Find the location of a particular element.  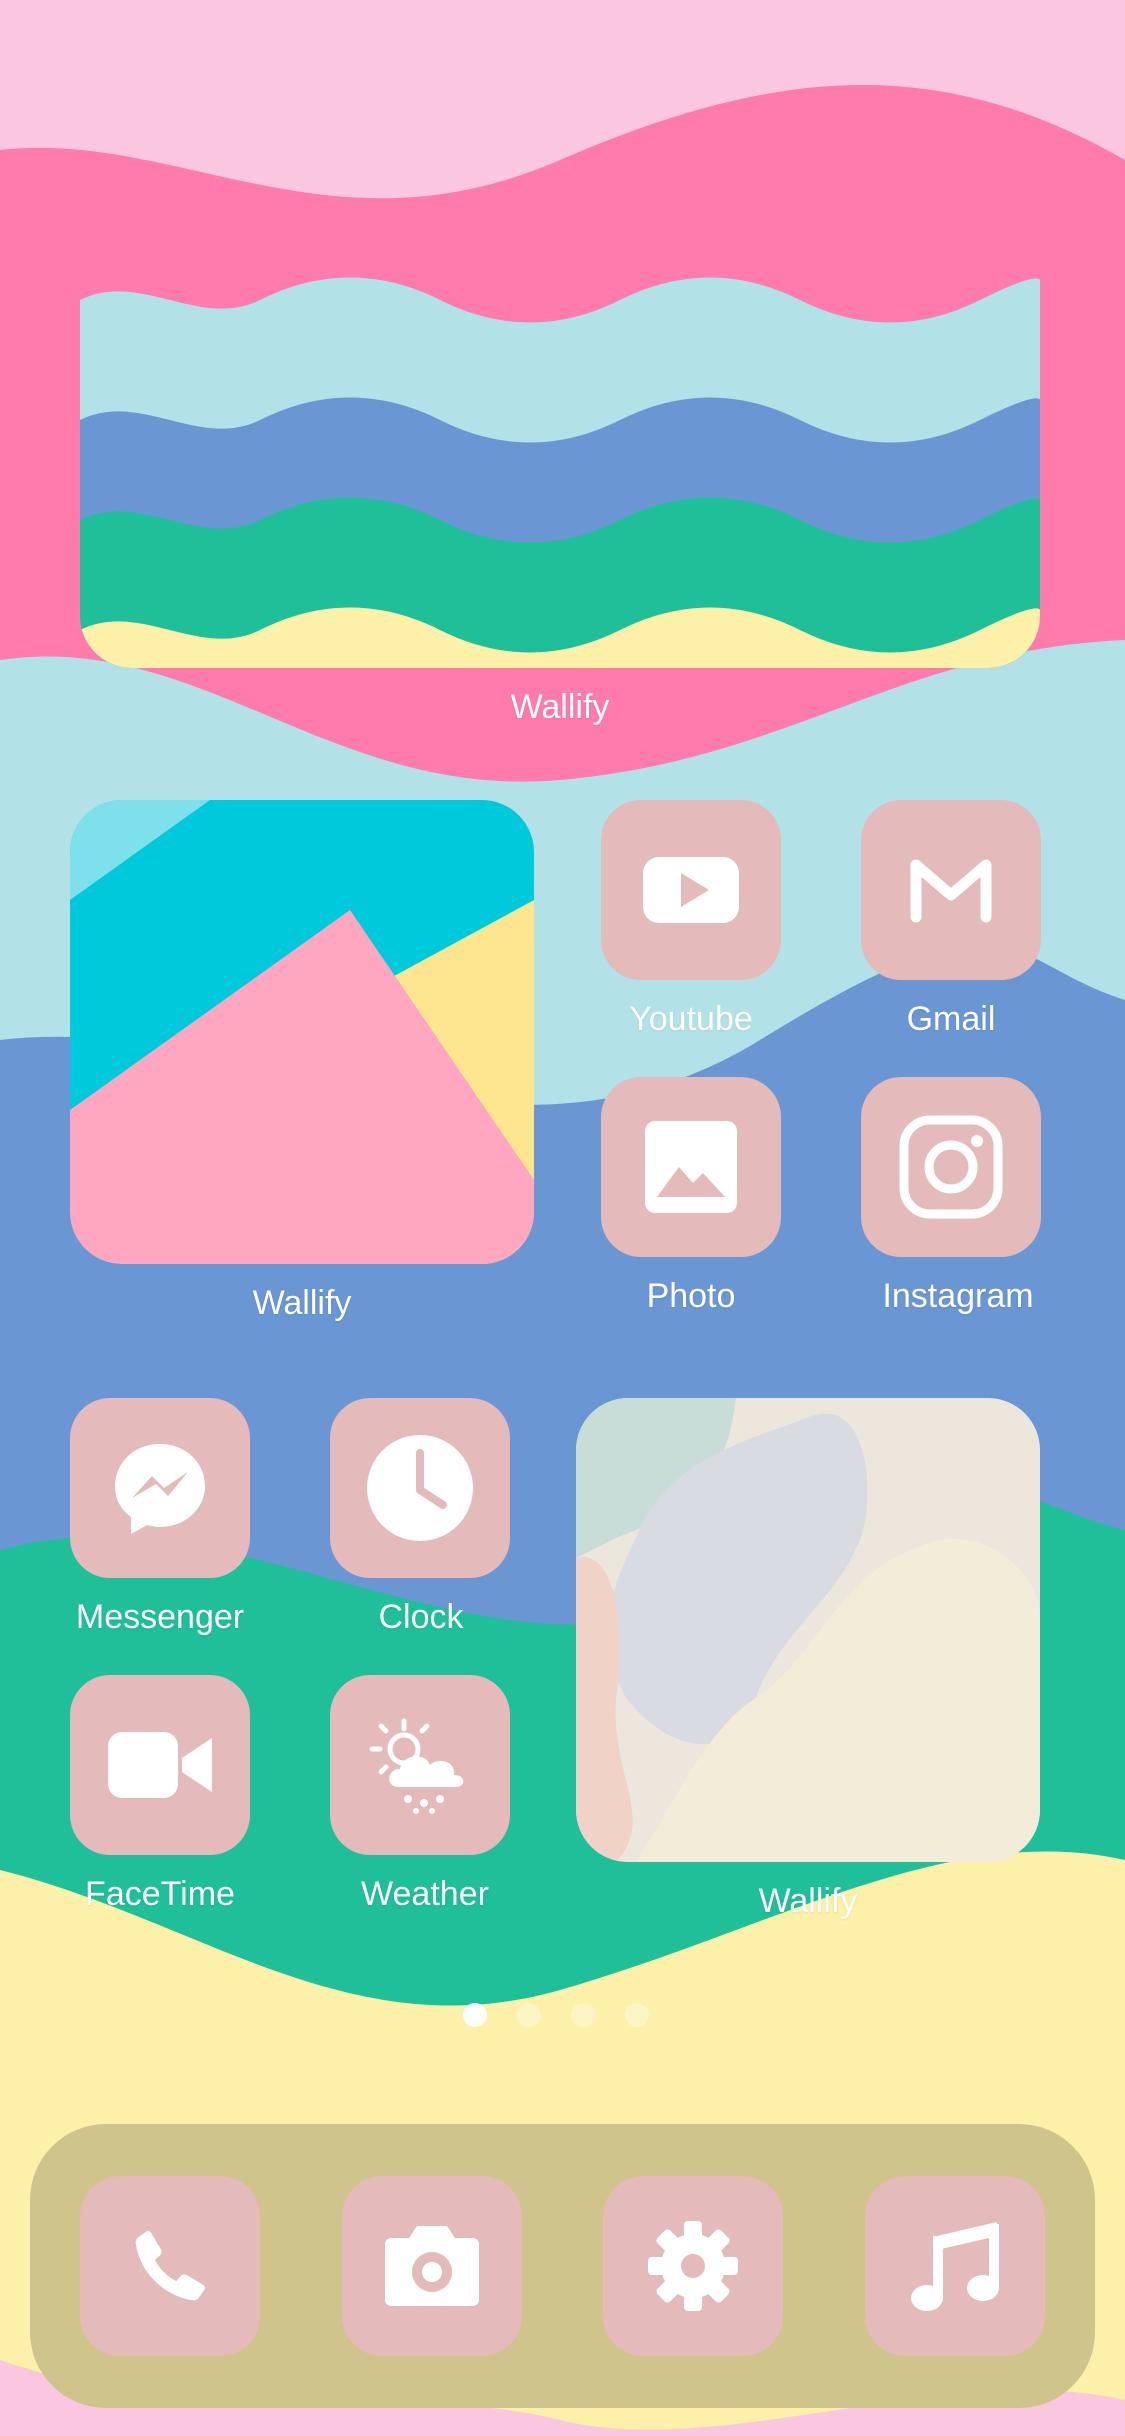

instagram-icon is located at coordinates (951, 1167).